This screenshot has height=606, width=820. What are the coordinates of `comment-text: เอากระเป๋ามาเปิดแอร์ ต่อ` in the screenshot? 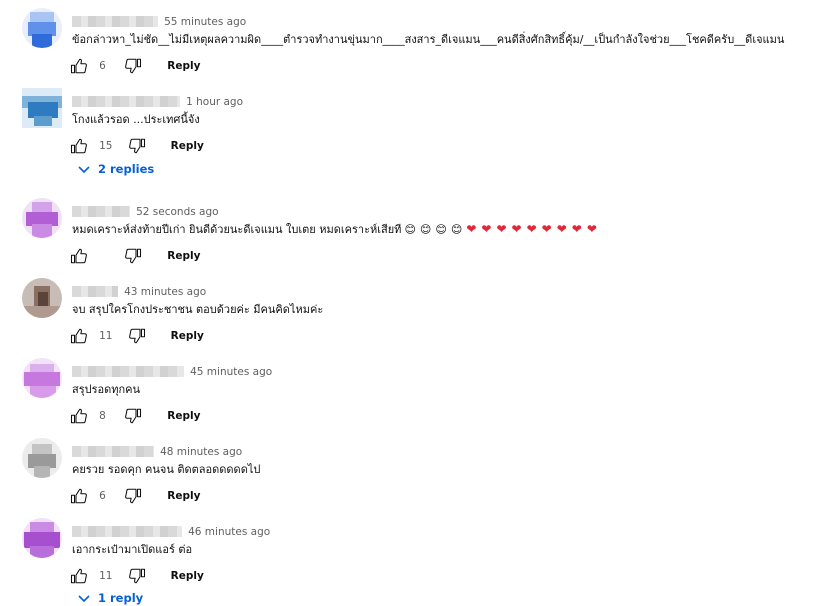 It's located at (132, 549).